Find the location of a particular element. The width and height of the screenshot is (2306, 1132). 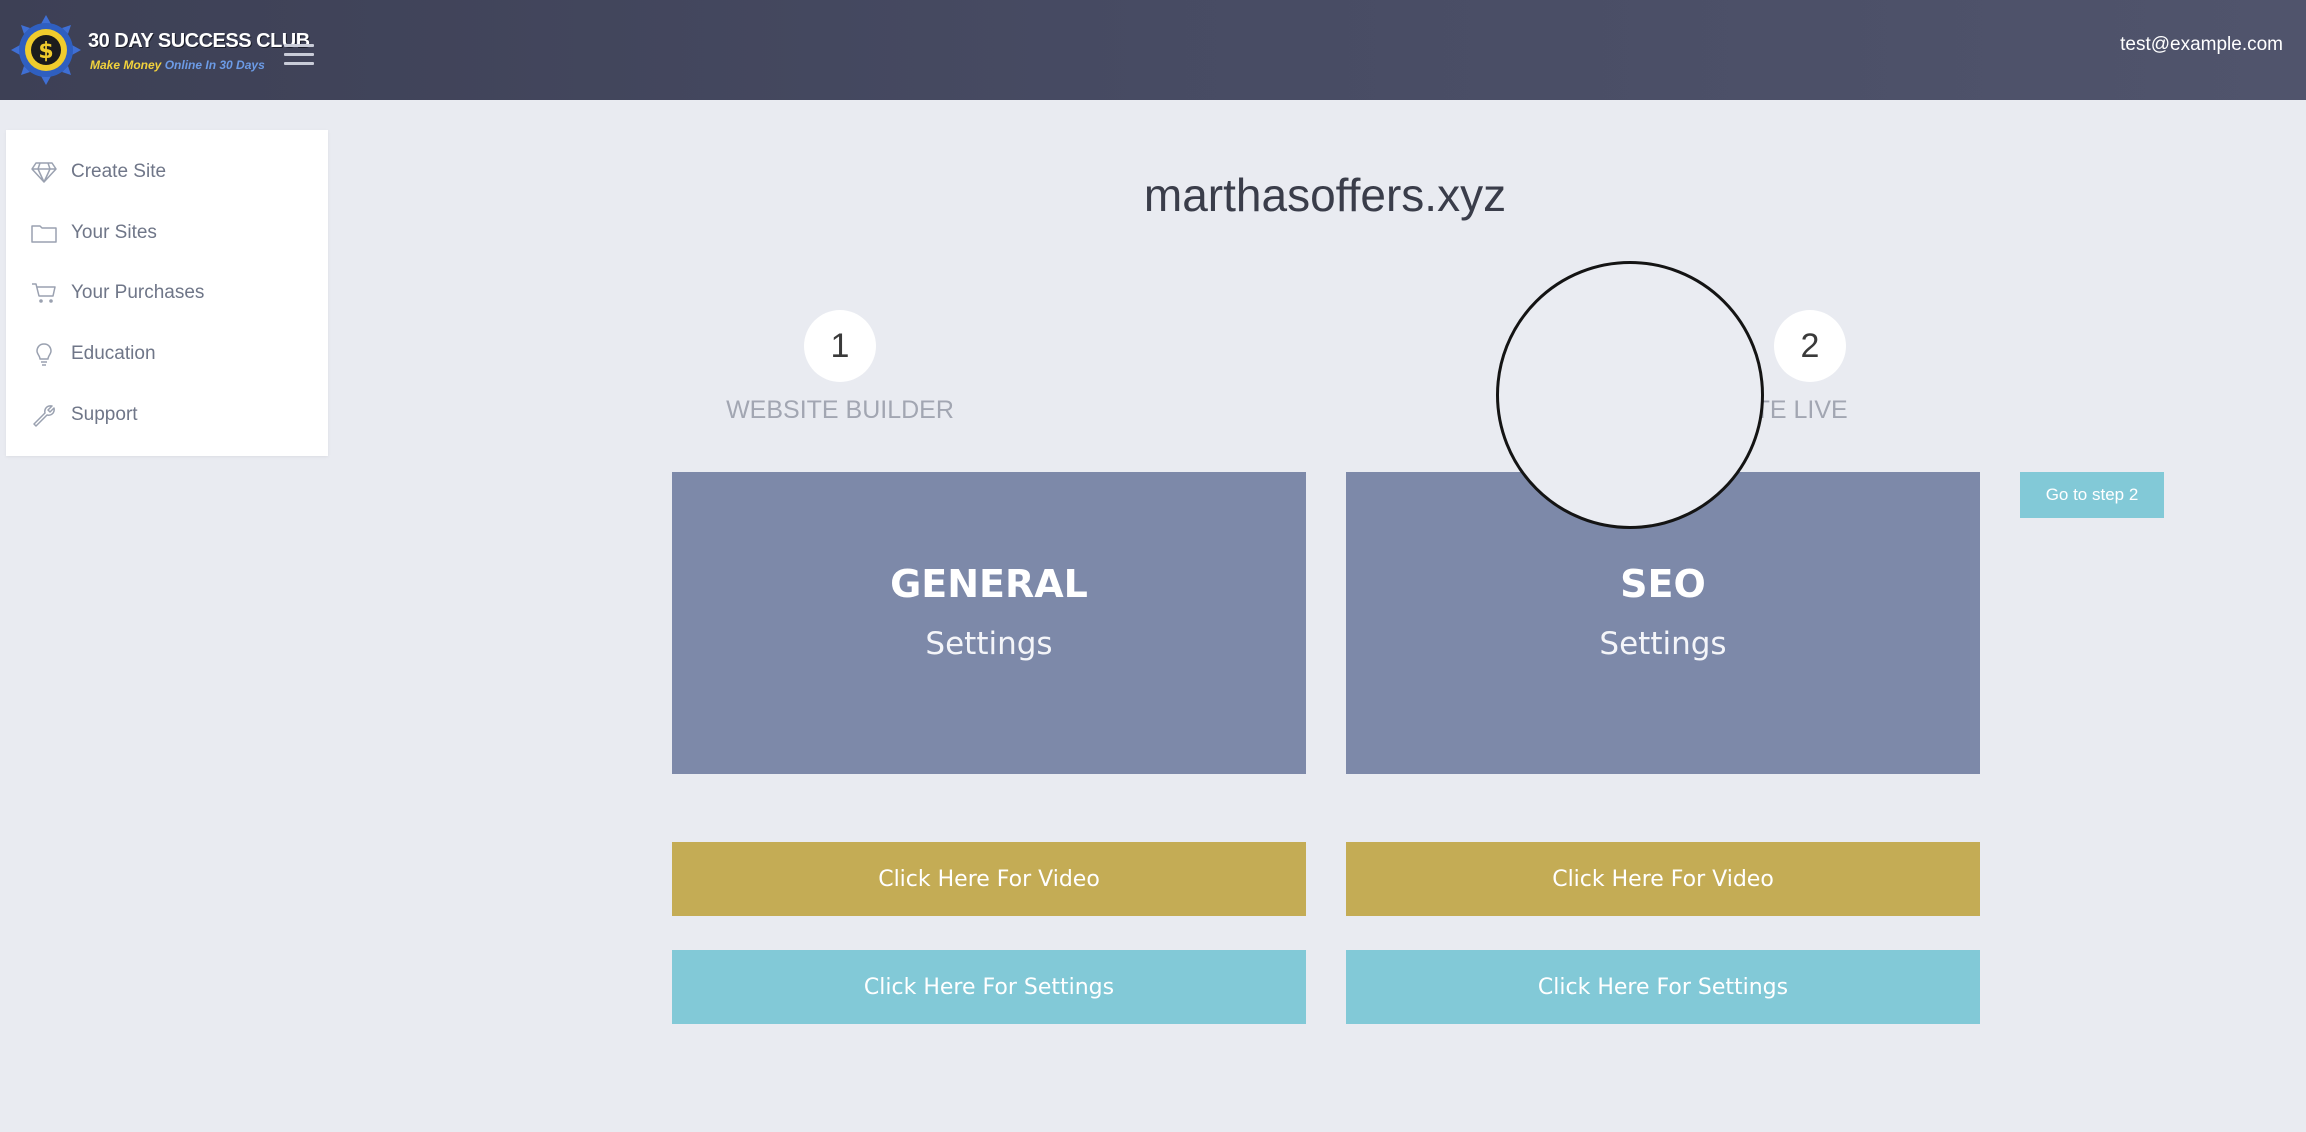

lightbulb-icon is located at coordinates (44, 354).